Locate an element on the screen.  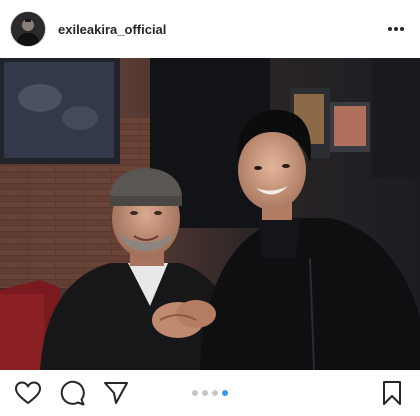
comment-button is located at coordinates (72, 393).